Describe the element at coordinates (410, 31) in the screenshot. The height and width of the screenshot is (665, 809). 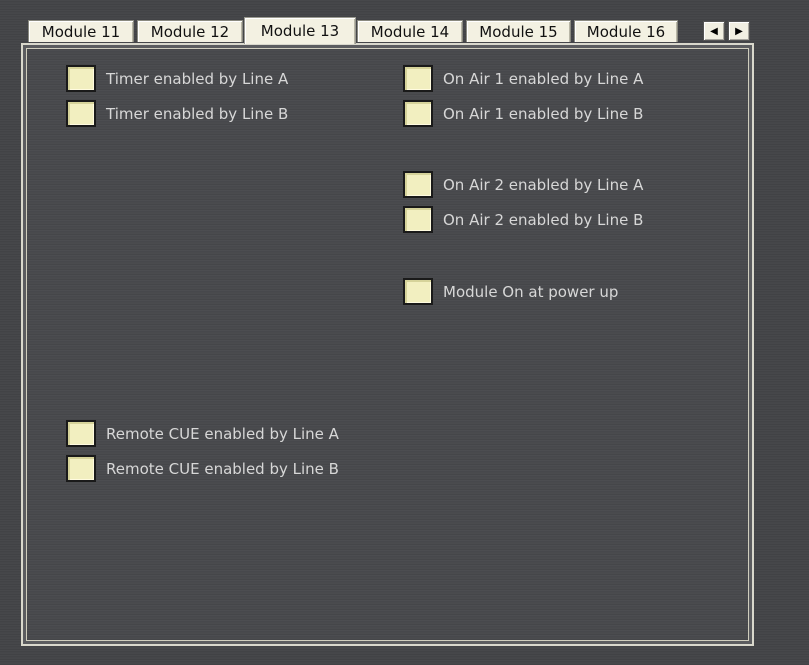
I see `tab-module-14: Module 14` at that location.